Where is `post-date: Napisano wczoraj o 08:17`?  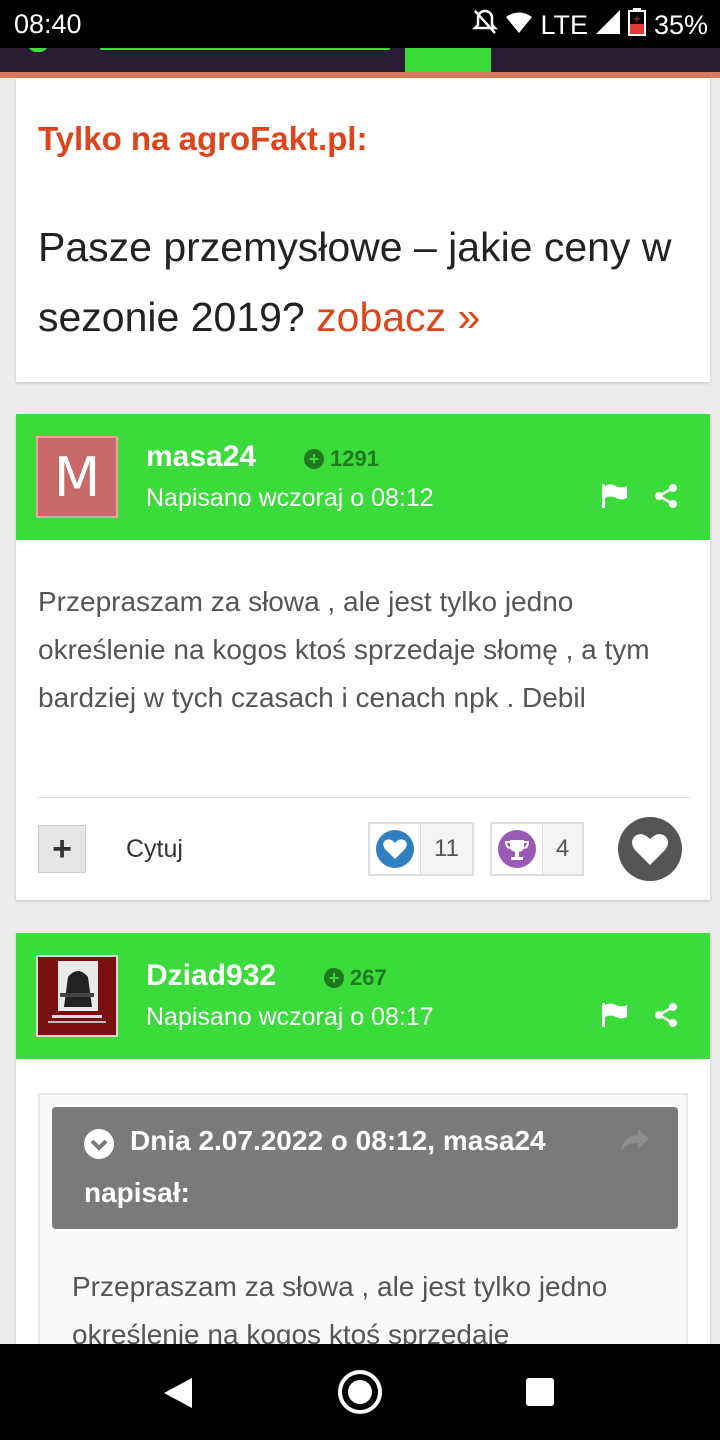
post-date: Napisano wczoraj o 08:17 is located at coordinates (290, 1017).